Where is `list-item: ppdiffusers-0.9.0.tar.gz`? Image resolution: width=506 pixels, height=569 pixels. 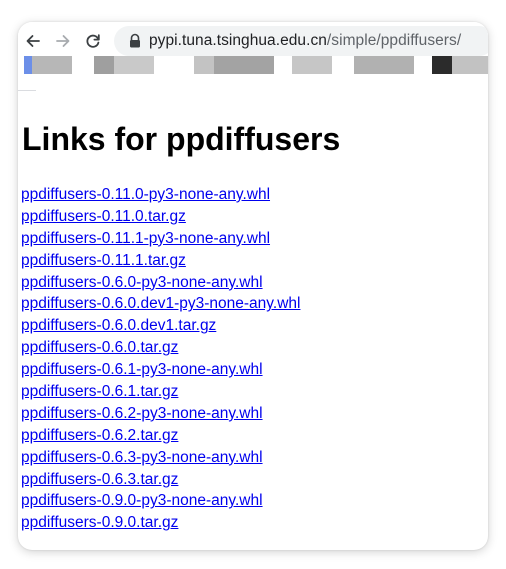 list-item: ppdiffusers-0.9.0.tar.gz is located at coordinates (160, 523).